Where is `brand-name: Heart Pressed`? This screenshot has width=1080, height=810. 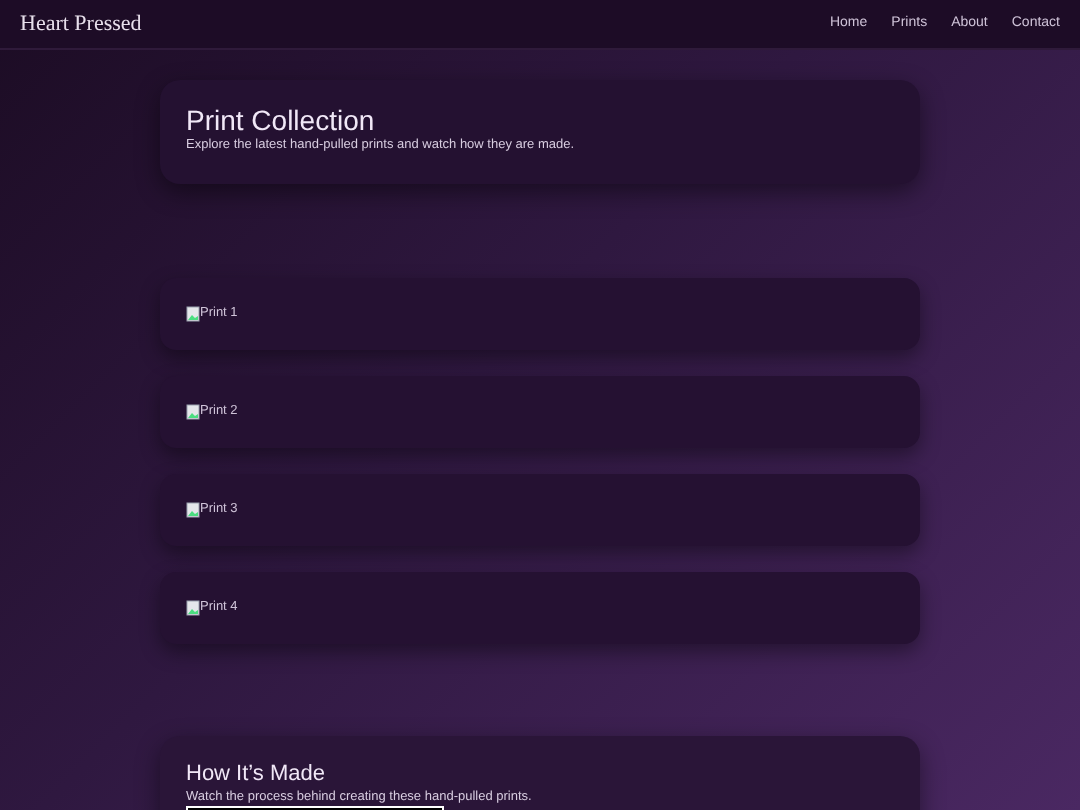 brand-name: Heart Pressed is located at coordinates (81, 24).